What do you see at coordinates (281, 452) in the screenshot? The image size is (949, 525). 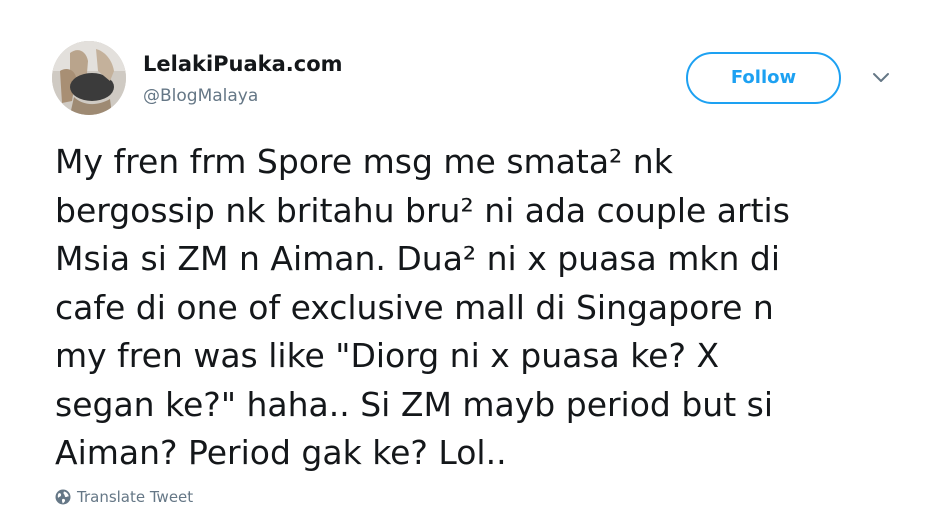 I see `tweet-text-line: Aiman? Period gak ke? Lol..` at bounding box center [281, 452].